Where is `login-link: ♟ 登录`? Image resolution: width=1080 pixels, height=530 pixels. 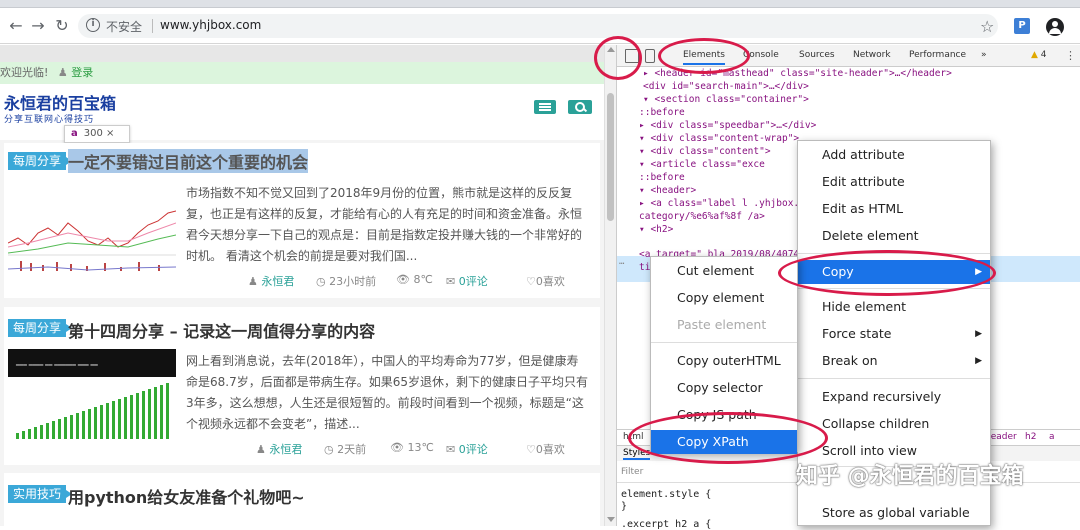 login-link: ♟ 登录 is located at coordinates (75, 72).